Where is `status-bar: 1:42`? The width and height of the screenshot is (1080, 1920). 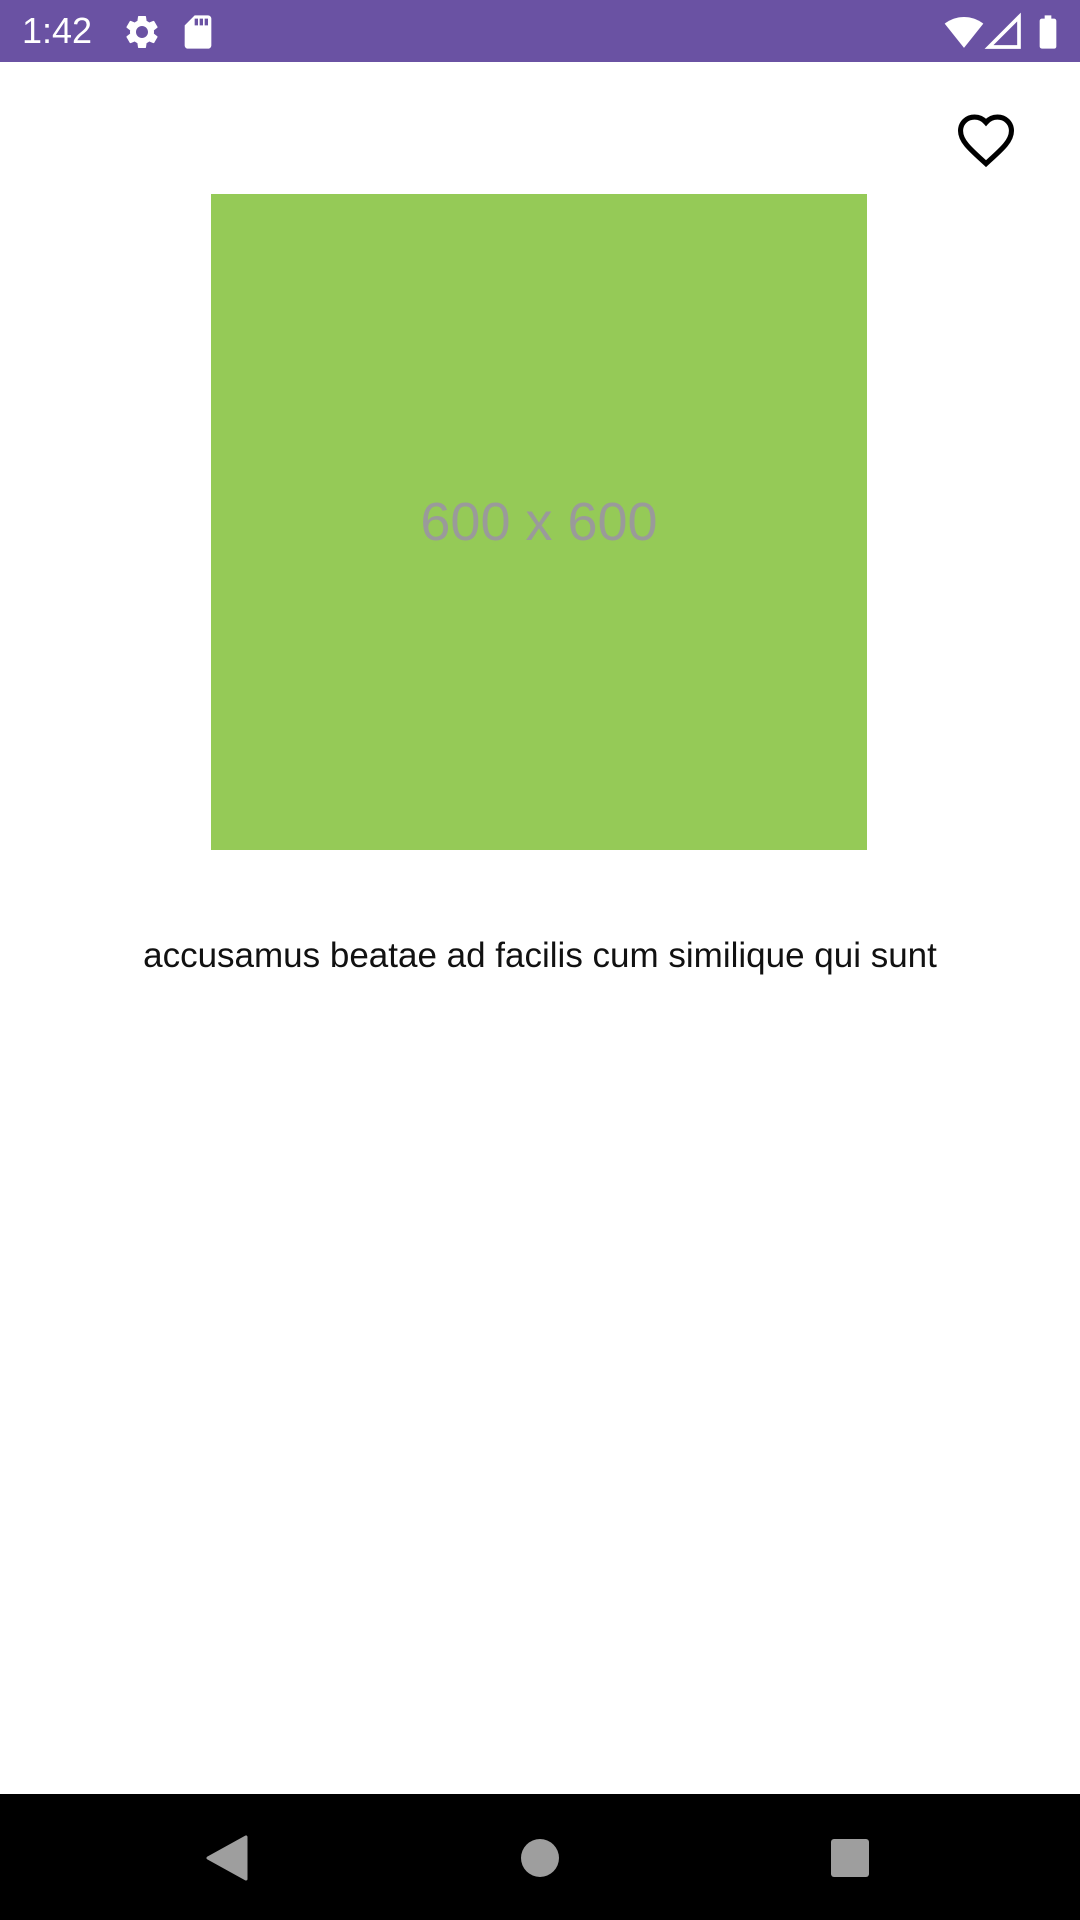 status-bar: 1:42 is located at coordinates (540, 31).